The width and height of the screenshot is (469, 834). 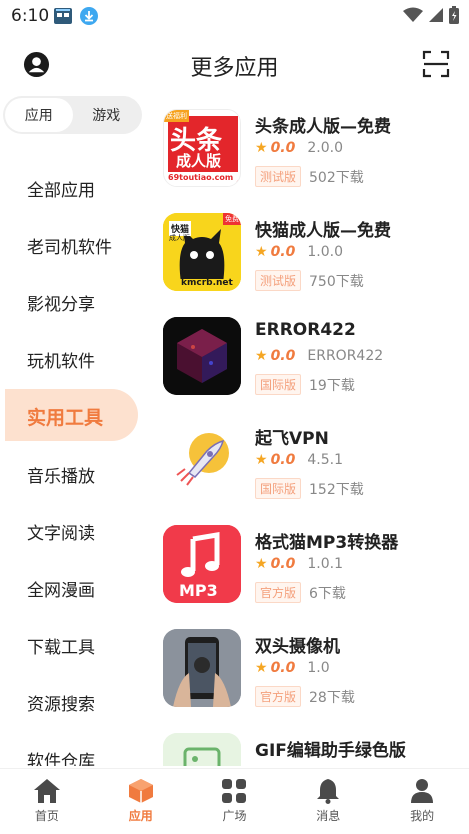 I want to click on app-rating-row: ★ 0.0 1.0, so click(x=292, y=668).